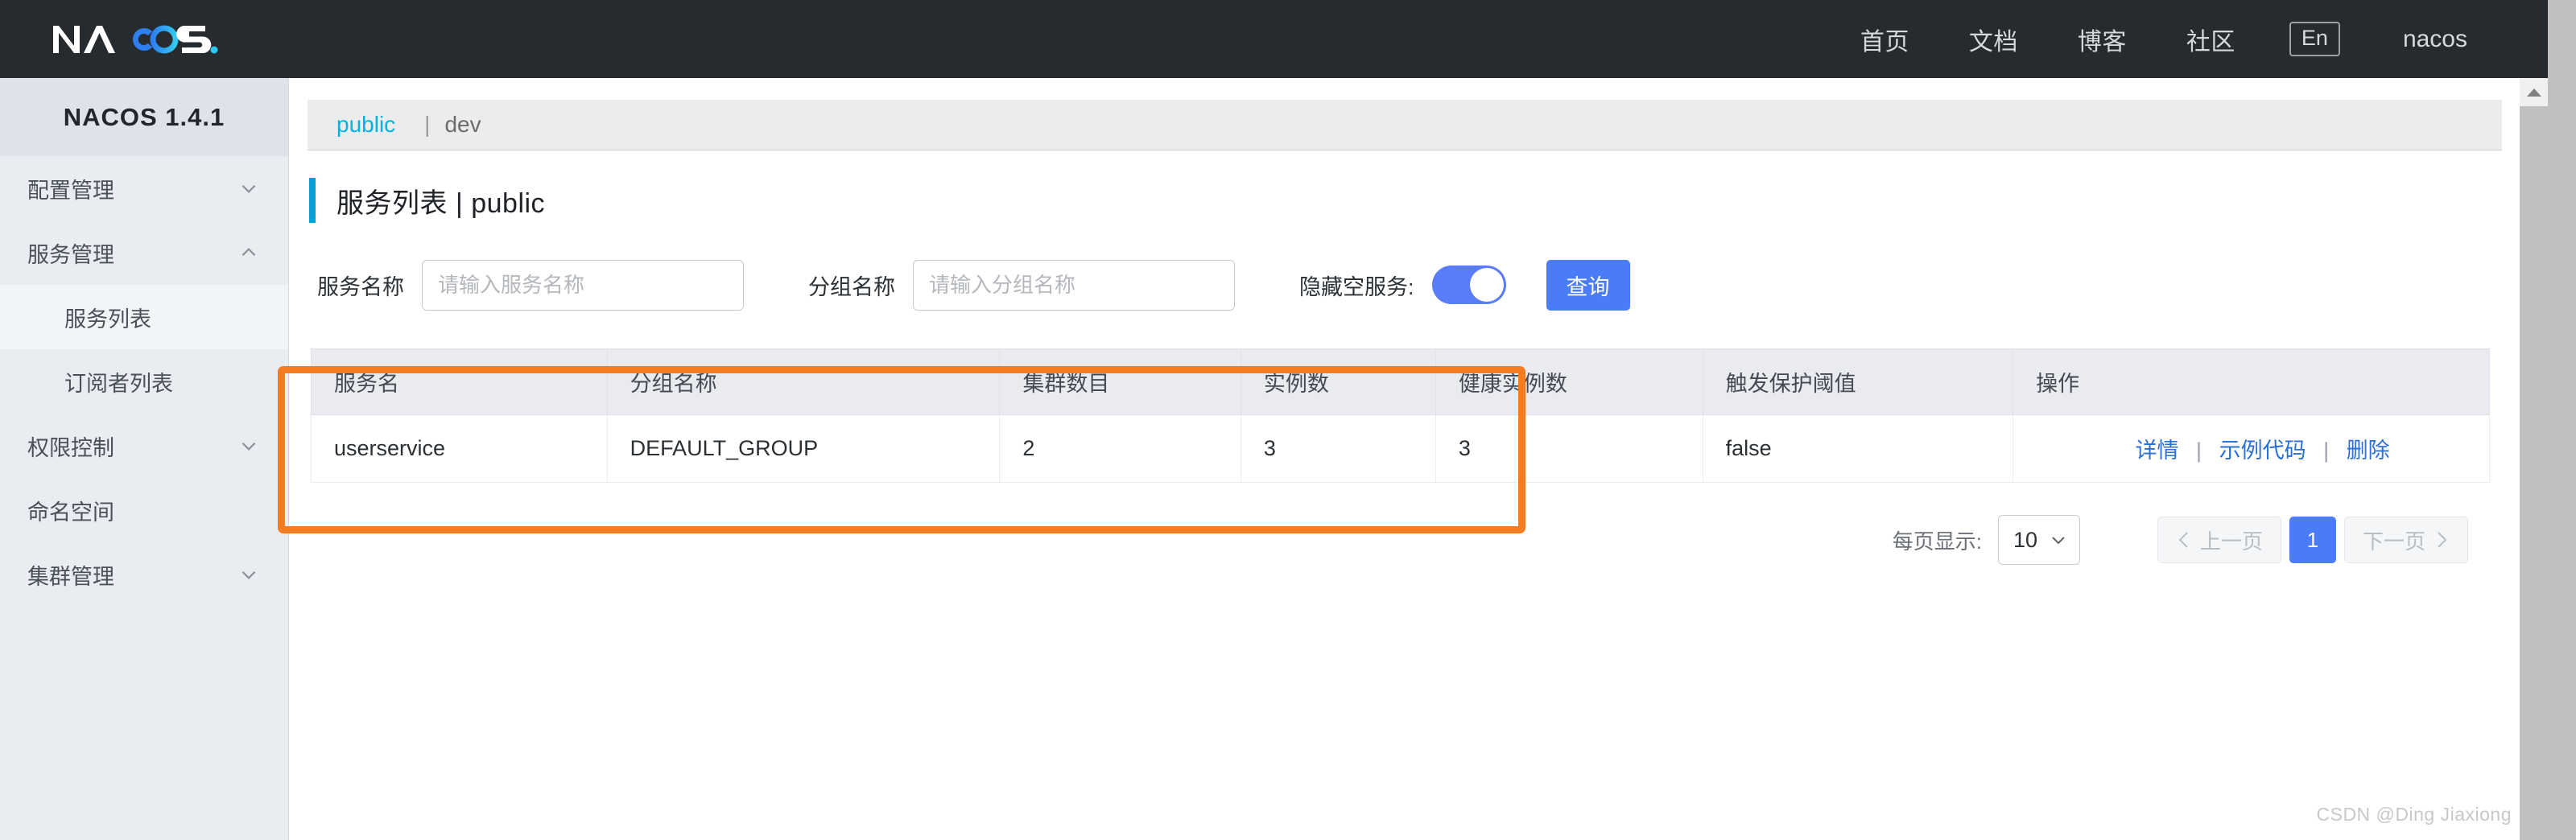  What do you see at coordinates (118, 383) in the screenshot?
I see `sidebar-subitem-label: 订阅者列表` at bounding box center [118, 383].